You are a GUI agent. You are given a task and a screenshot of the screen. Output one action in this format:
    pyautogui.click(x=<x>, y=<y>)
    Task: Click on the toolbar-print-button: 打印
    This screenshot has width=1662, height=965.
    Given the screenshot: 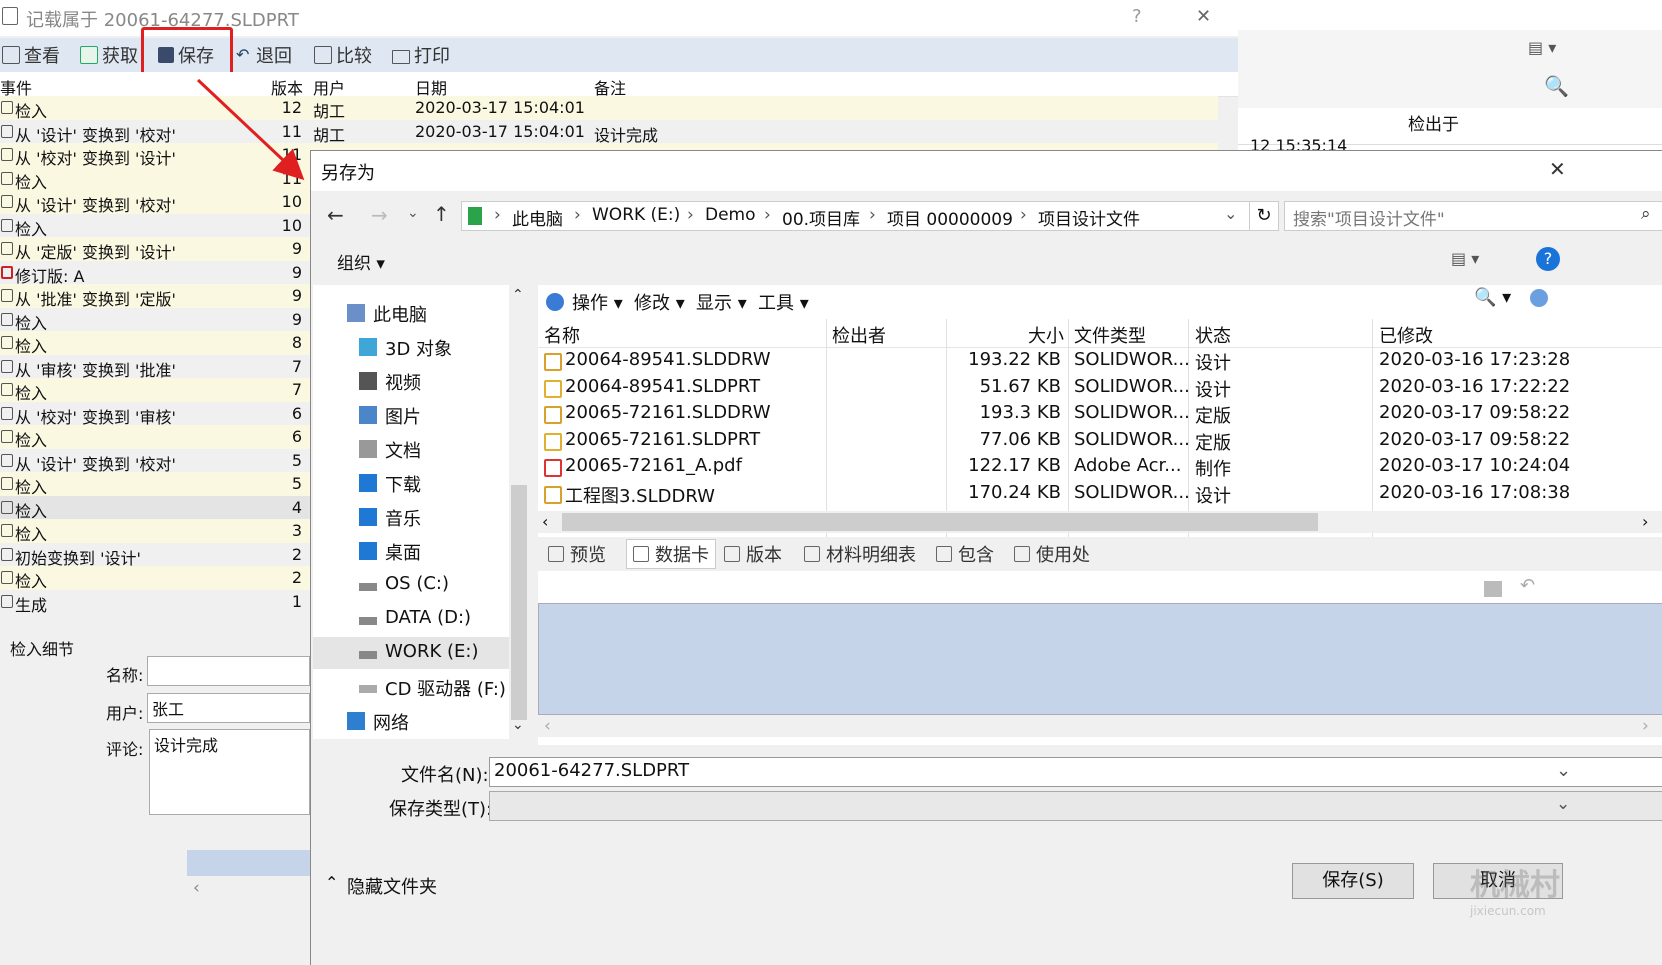 What is the action you would take?
    pyautogui.click(x=421, y=55)
    